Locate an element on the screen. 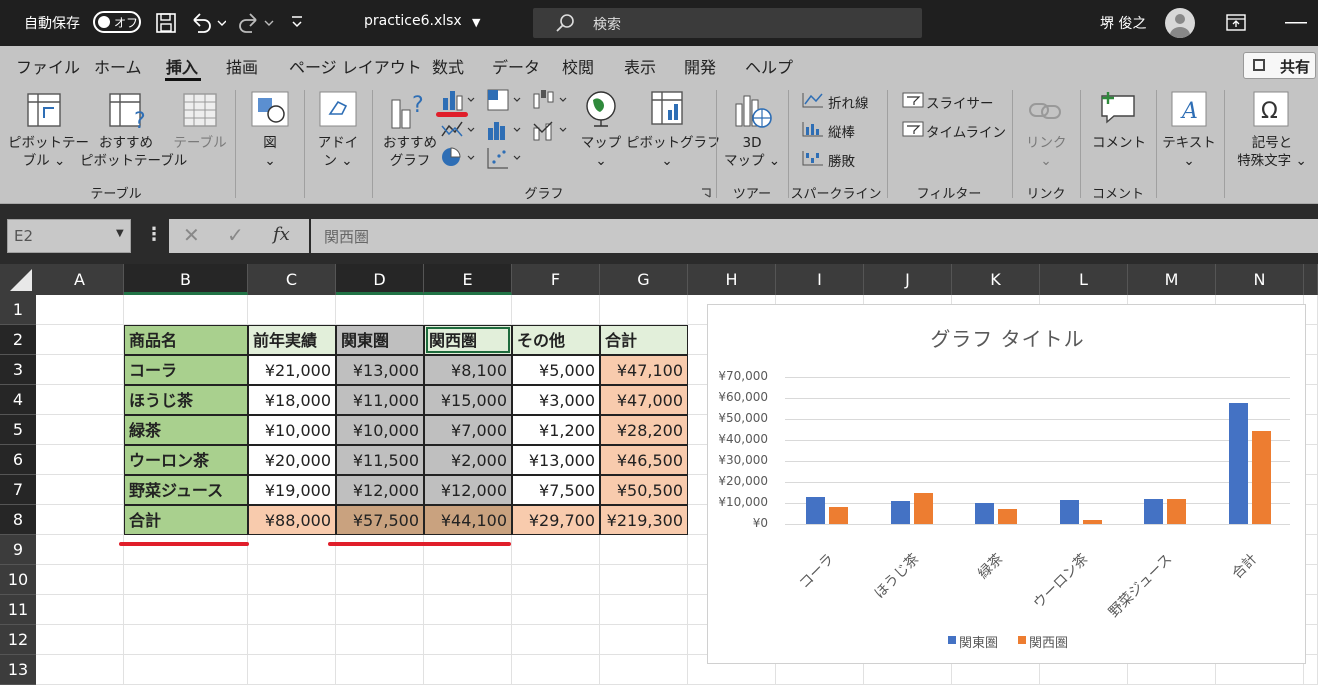  table-cell: ¥44,100 is located at coordinates (468, 520).